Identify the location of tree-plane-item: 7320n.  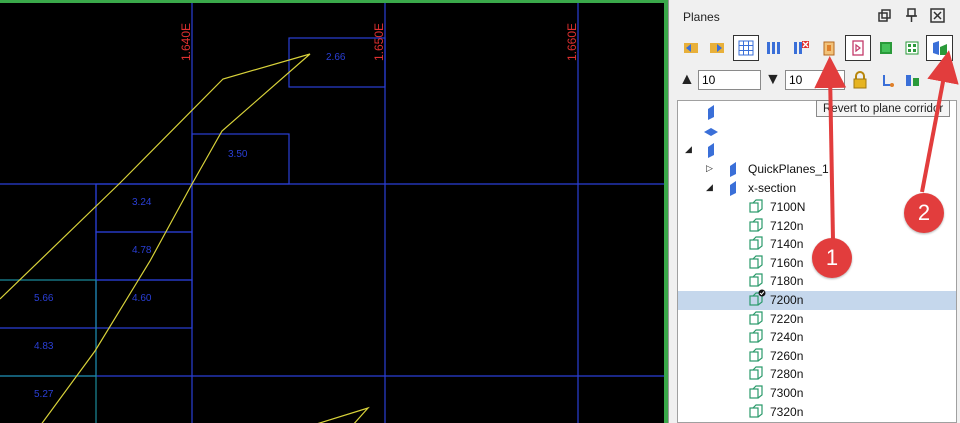
(817, 412).